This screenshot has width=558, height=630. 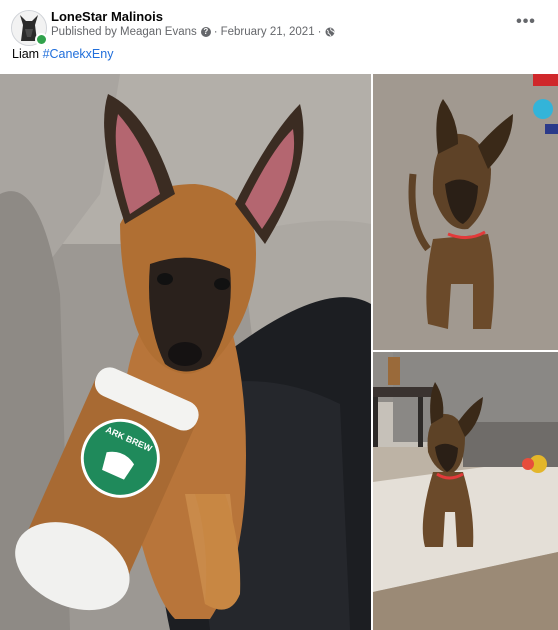 What do you see at coordinates (41, 39) in the screenshot?
I see `online-status-dot` at bounding box center [41, 39].